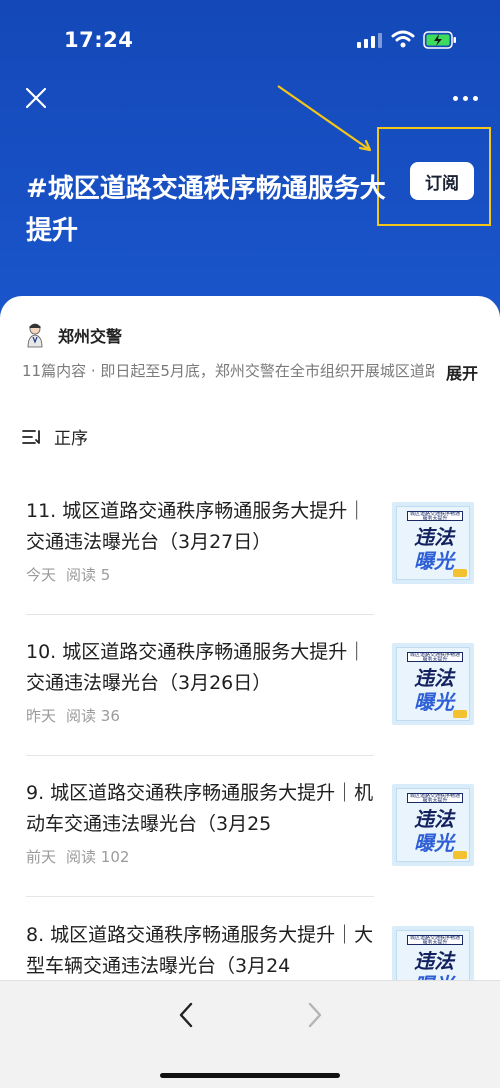  Describe the element at coordinates (466, 98) in the screenshot. I see `more-icon` at that location.